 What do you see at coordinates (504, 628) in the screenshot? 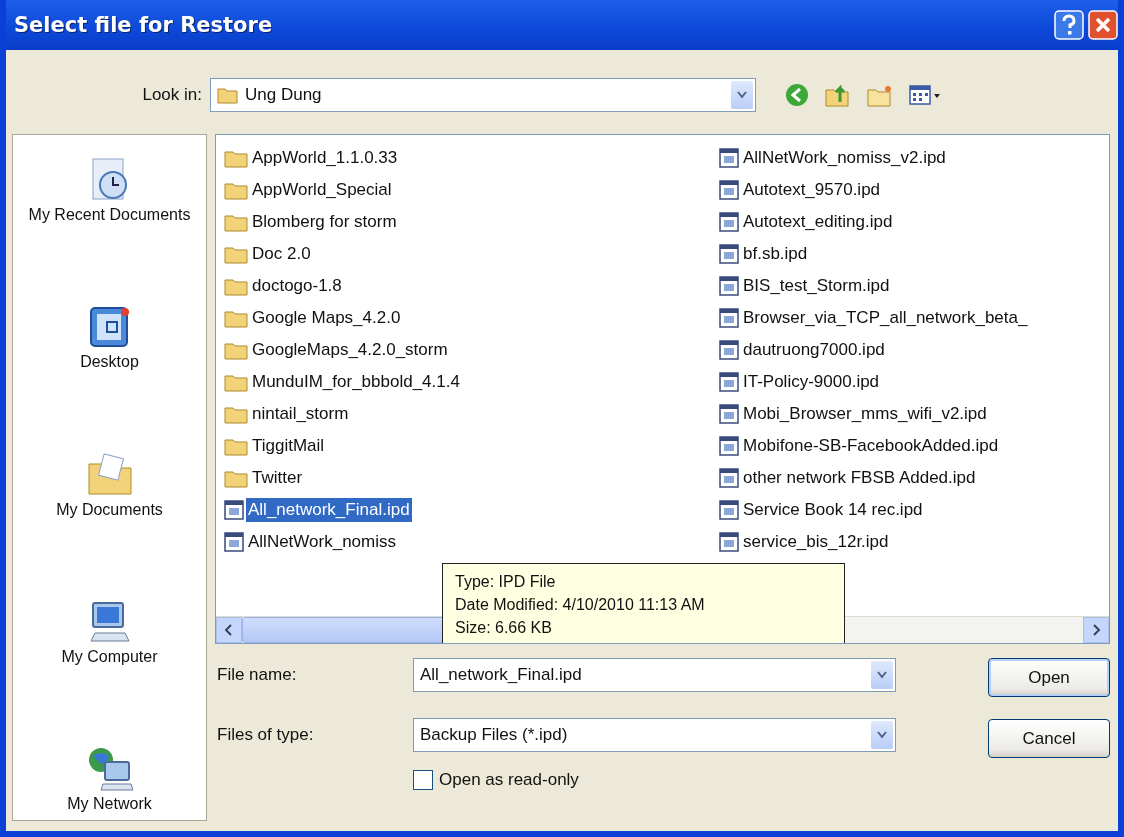
I see `tooltip-text: Size: 6.66 KB` at bounding box center [504, 628].